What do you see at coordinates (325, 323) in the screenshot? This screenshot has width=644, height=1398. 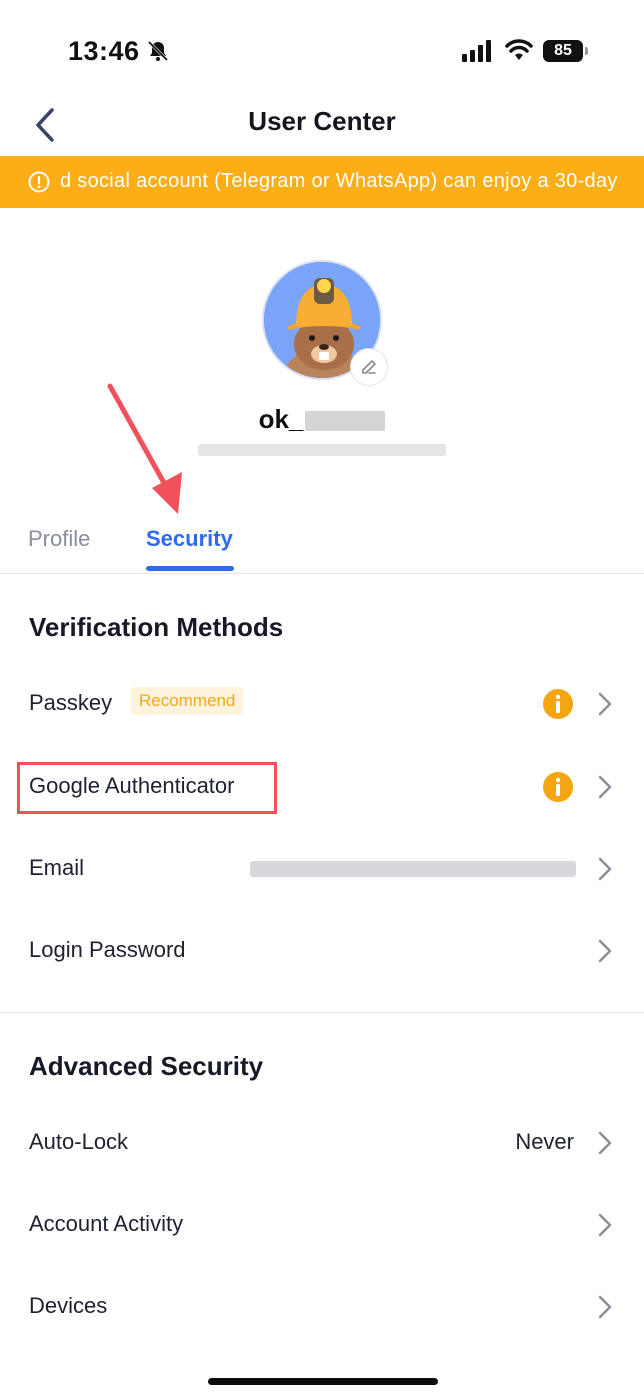 I see `avatar` at bounding box center [325, 323].